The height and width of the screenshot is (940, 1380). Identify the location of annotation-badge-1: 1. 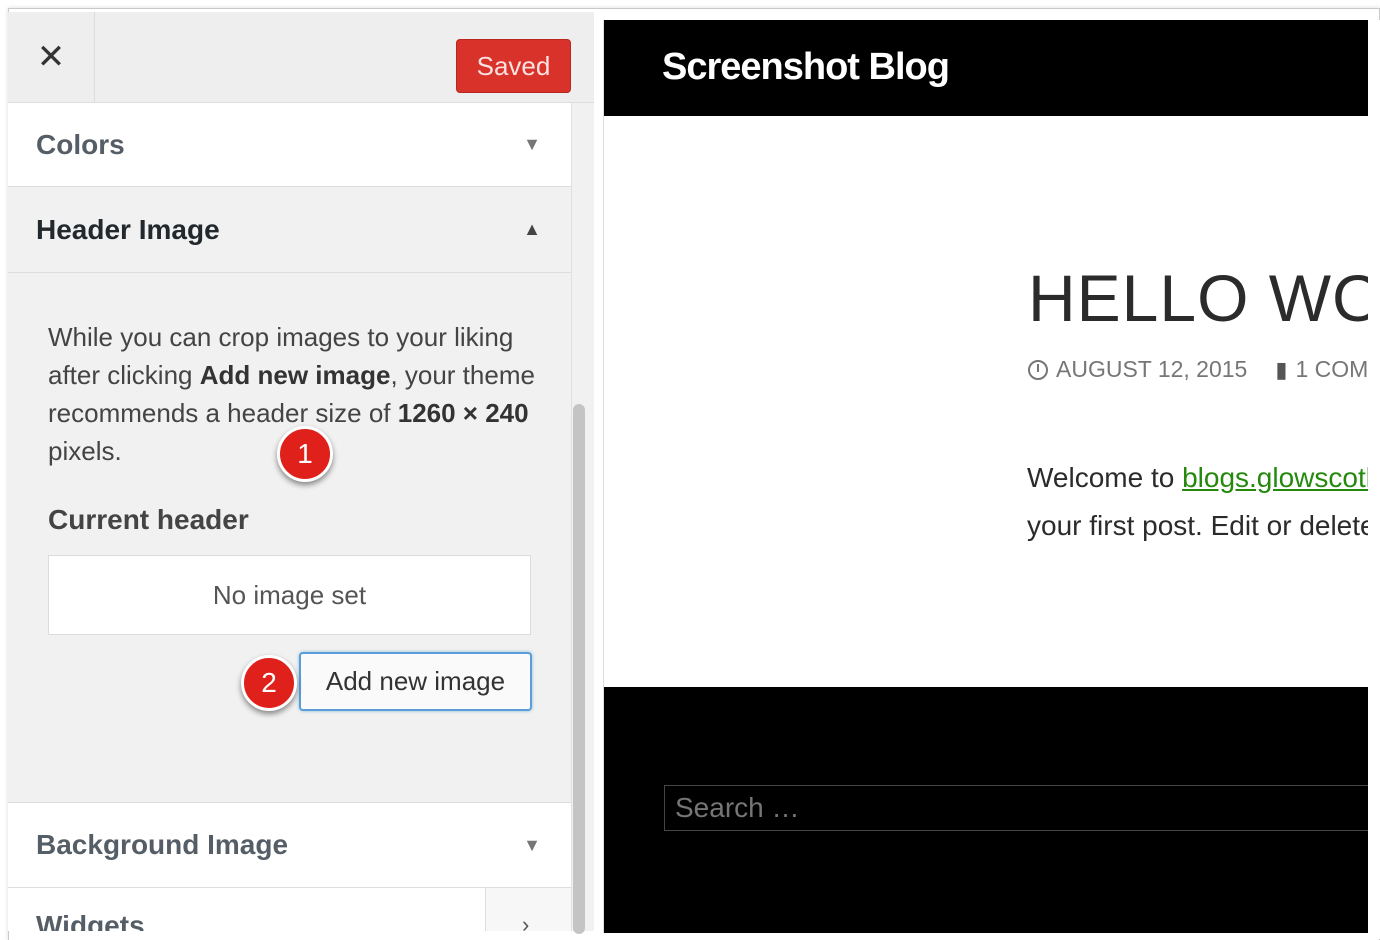
(305, 454).